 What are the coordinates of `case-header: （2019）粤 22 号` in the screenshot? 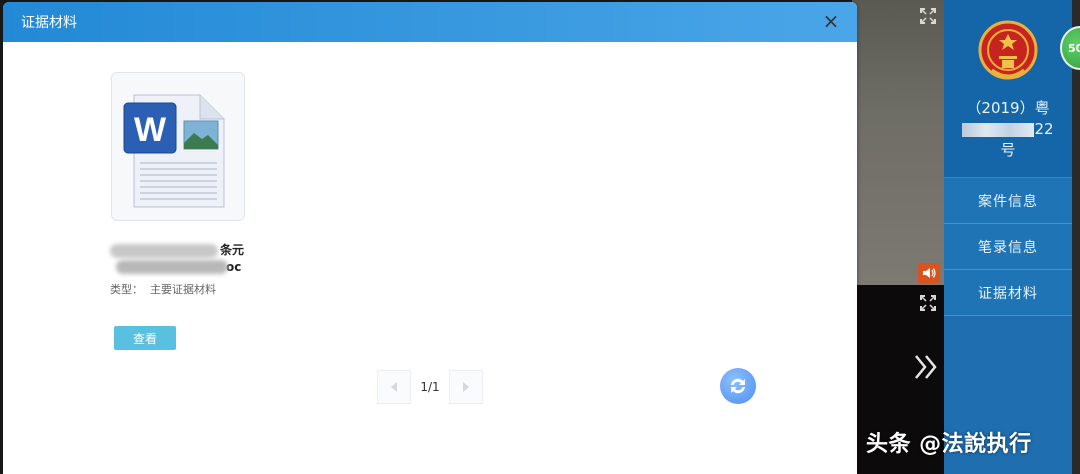 It's located at (1008, 89).